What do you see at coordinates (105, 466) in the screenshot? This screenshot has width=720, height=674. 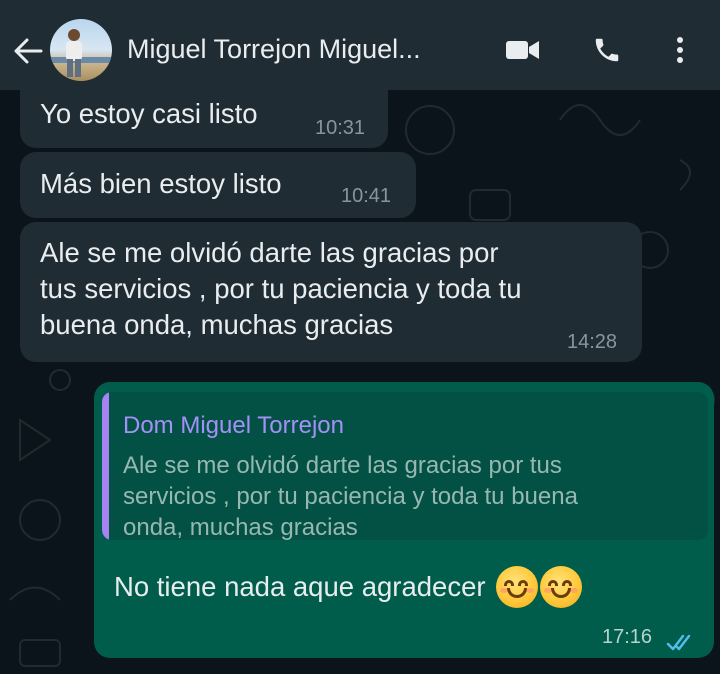 I see `quote-accent-bar` at bounding box center [105, 466].